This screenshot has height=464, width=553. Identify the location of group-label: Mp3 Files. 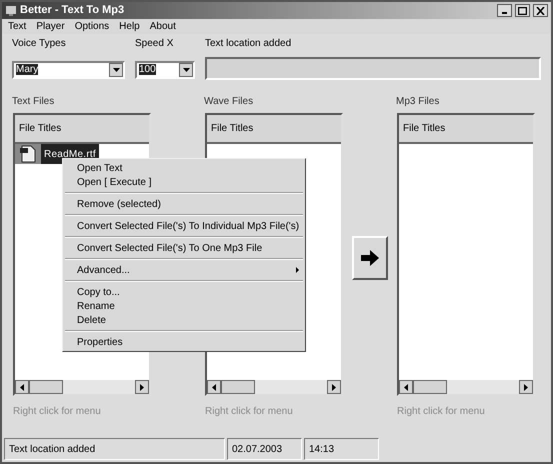
(418, 102).